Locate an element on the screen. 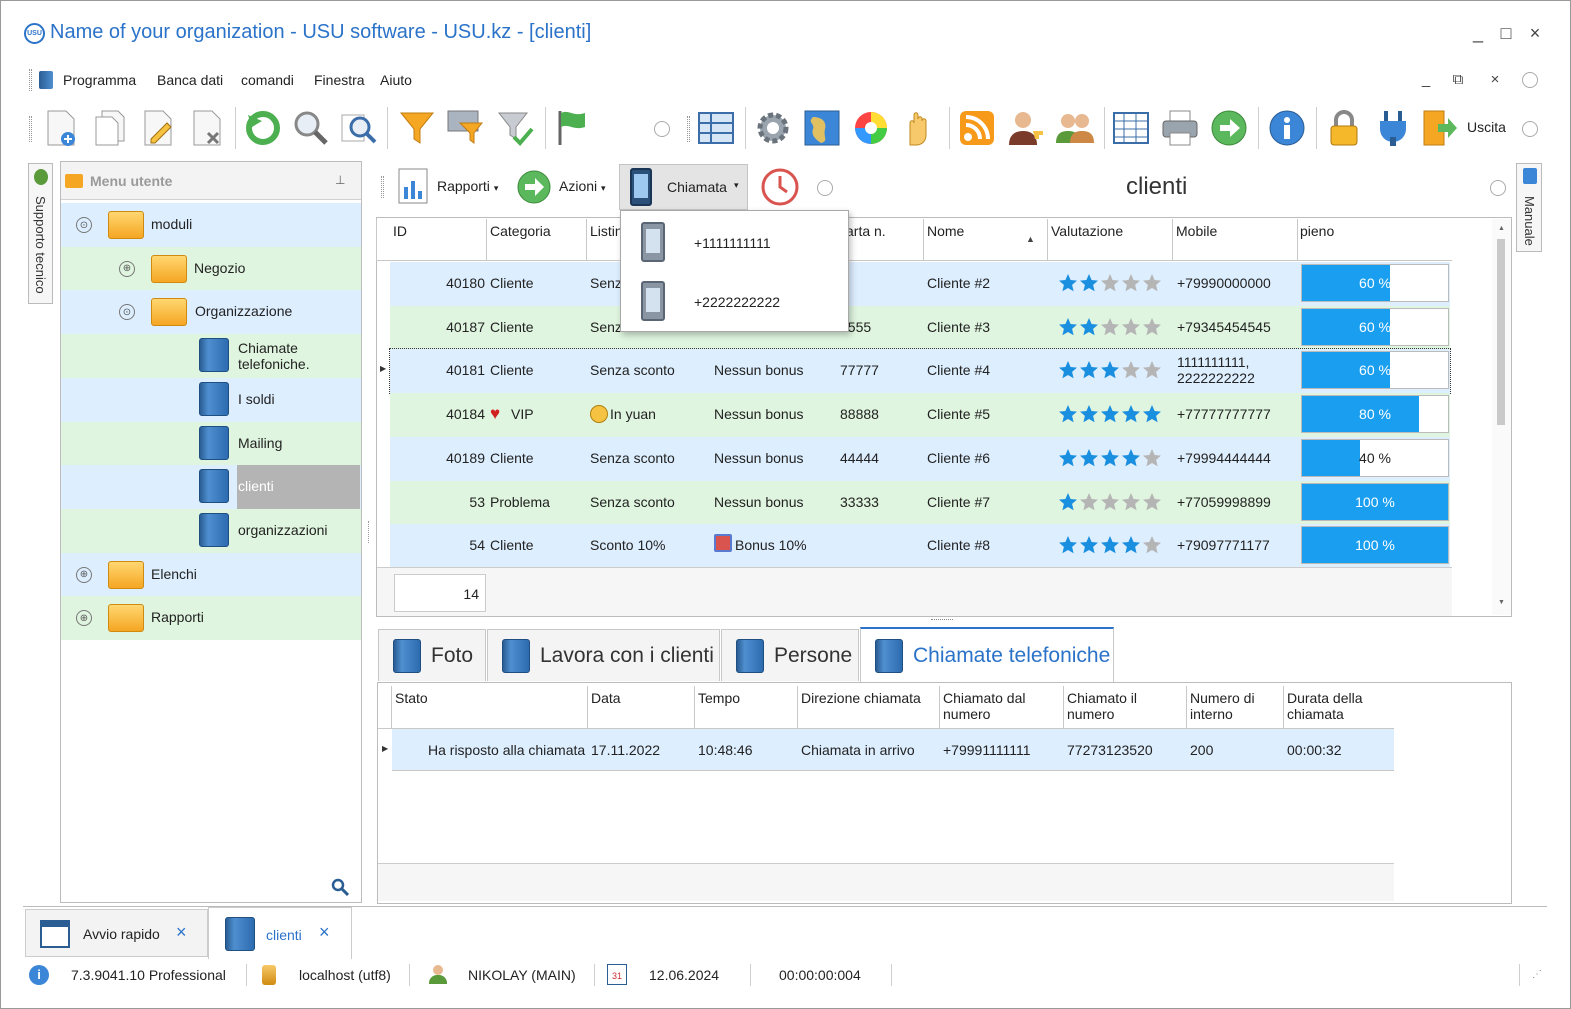 This screenshot has height=1009, width=1571. scroll-thumb is located at coordinates (1501, 332).